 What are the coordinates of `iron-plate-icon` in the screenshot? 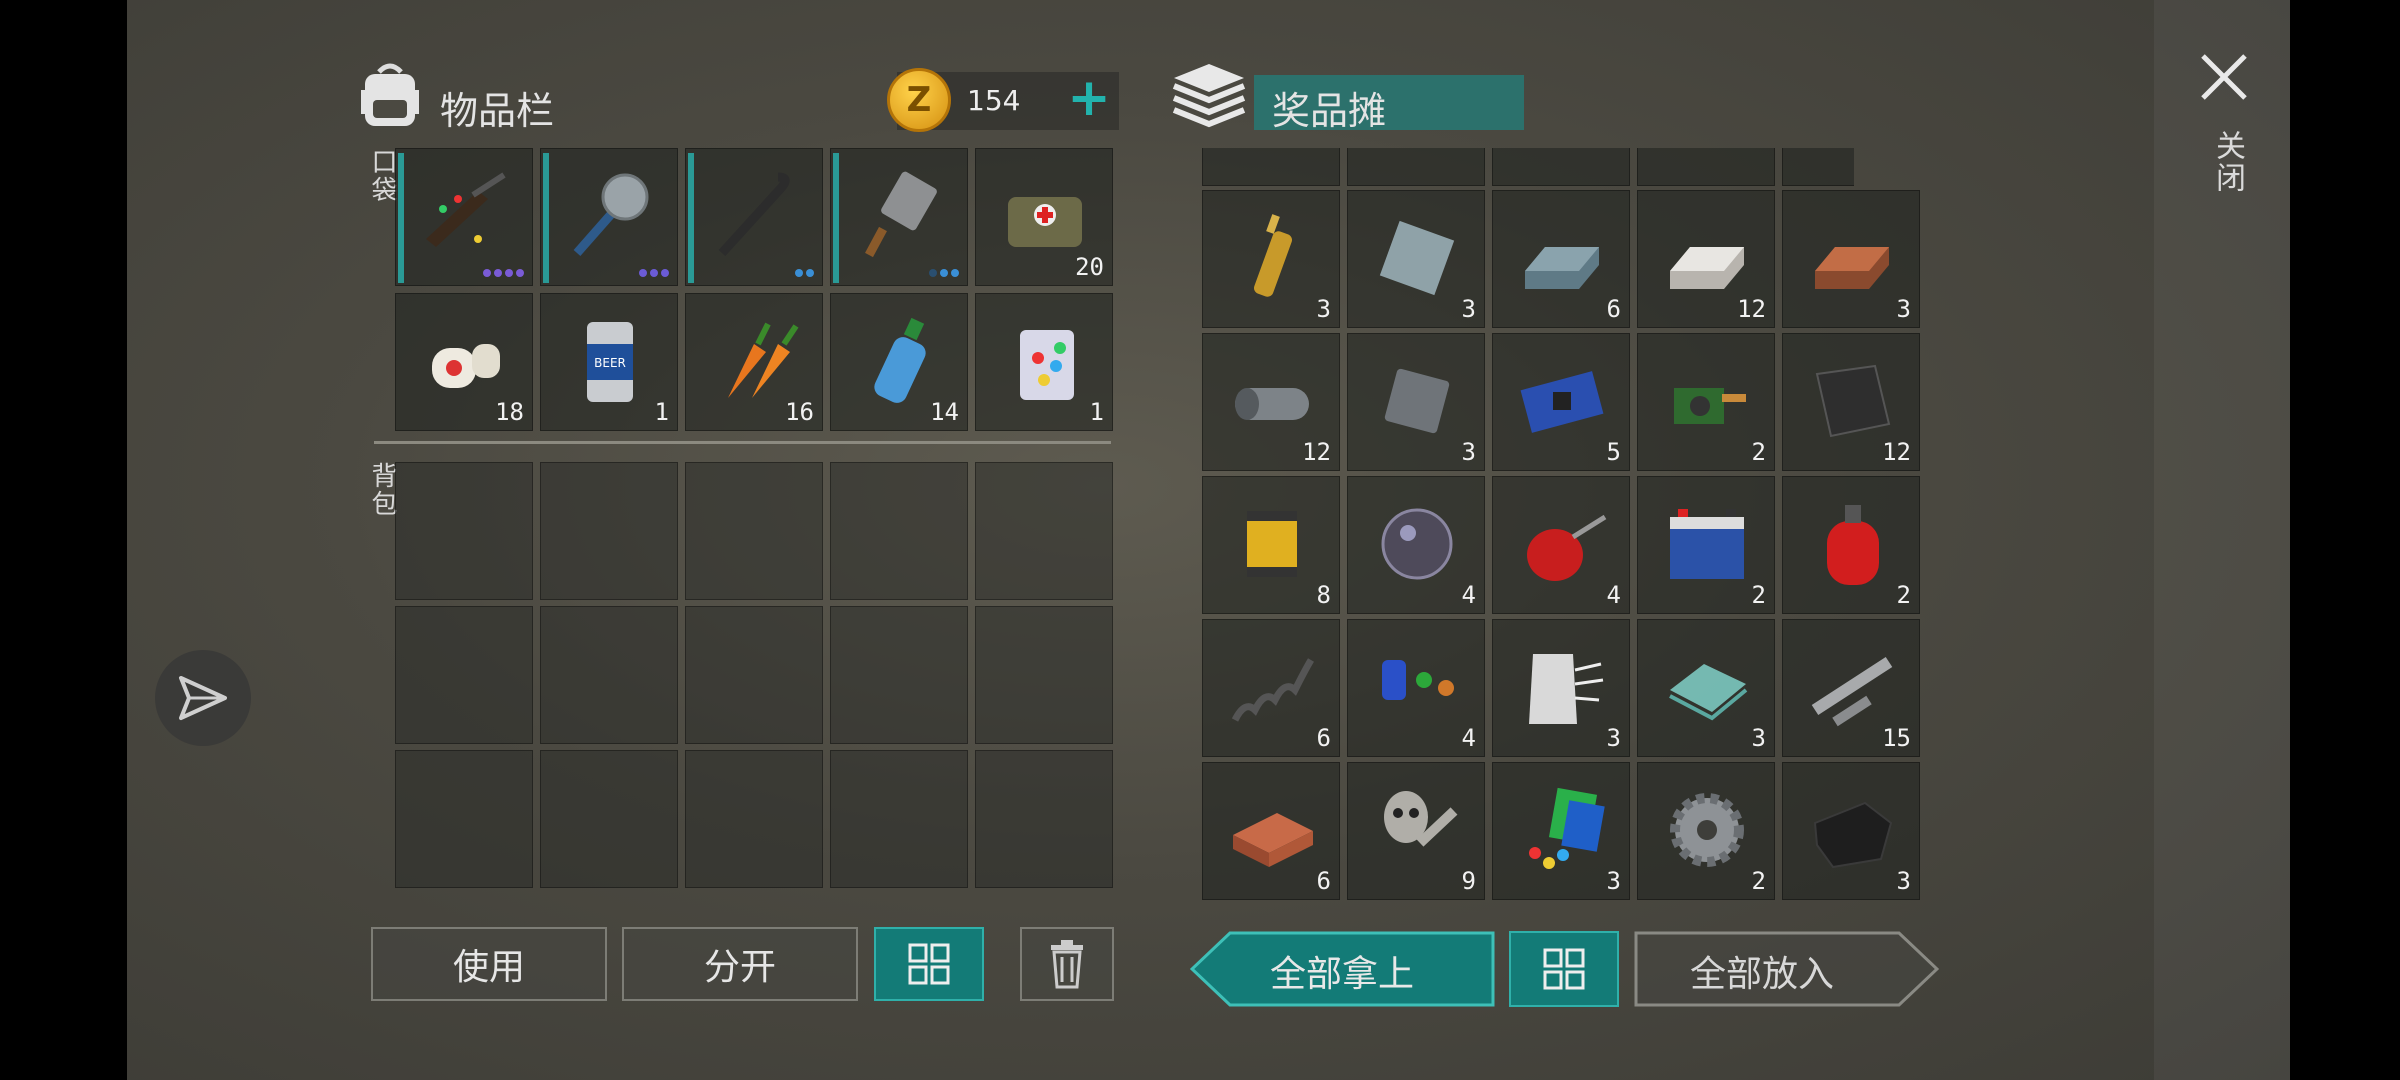 It's located at (1417, 401).